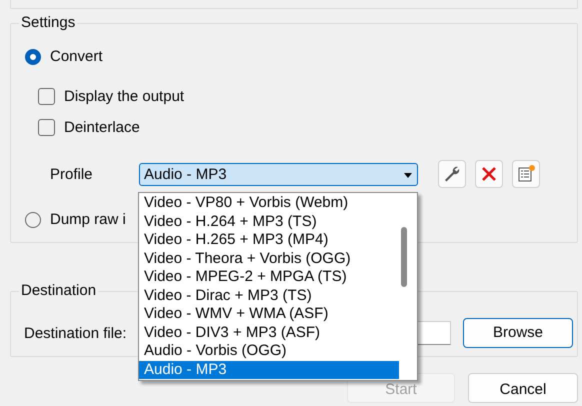 Image resolution: width=582 pixels, height=406 pixels. Describe the element at coordinates (408, 175) in the screenshot. I see `caret-icon` at that location.